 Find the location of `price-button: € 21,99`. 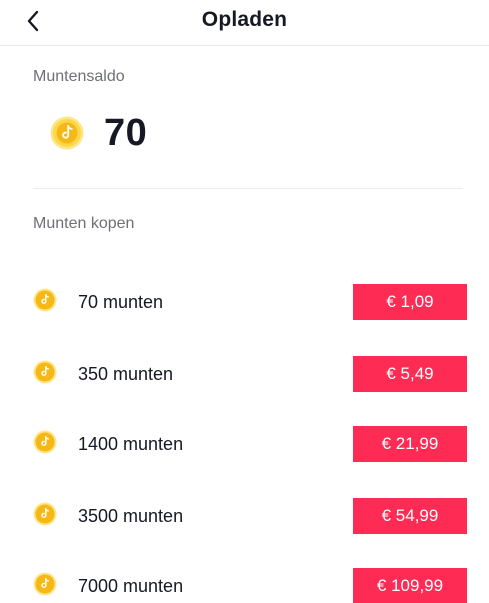

price-button: € 21,99 is located at coordinates (410, 444).